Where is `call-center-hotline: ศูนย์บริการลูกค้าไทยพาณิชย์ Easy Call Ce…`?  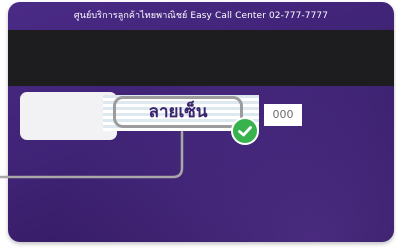
call-center-hotline: ศูนย์บริการลูกค้าไทยพาณิชย์ Easy Call Ce… is located at coordinates (201, 16).